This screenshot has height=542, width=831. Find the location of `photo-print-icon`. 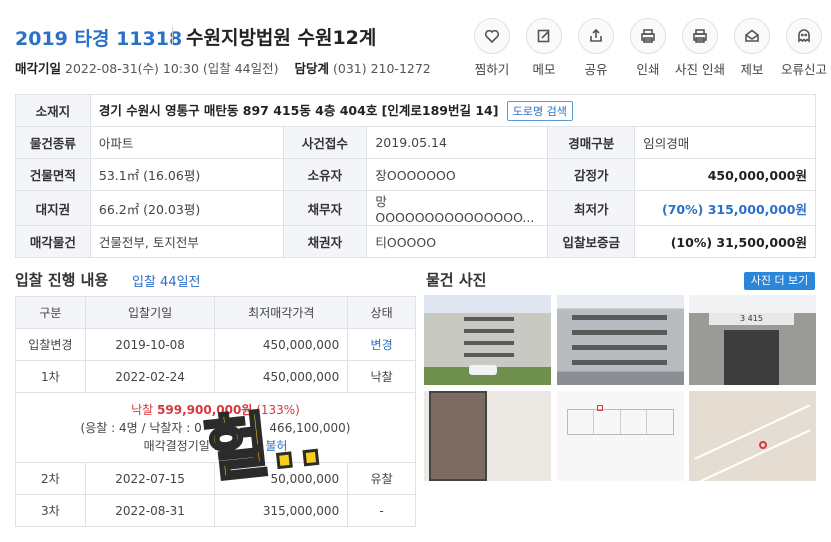

photo-print-icon is located at coordinates (700, 36).